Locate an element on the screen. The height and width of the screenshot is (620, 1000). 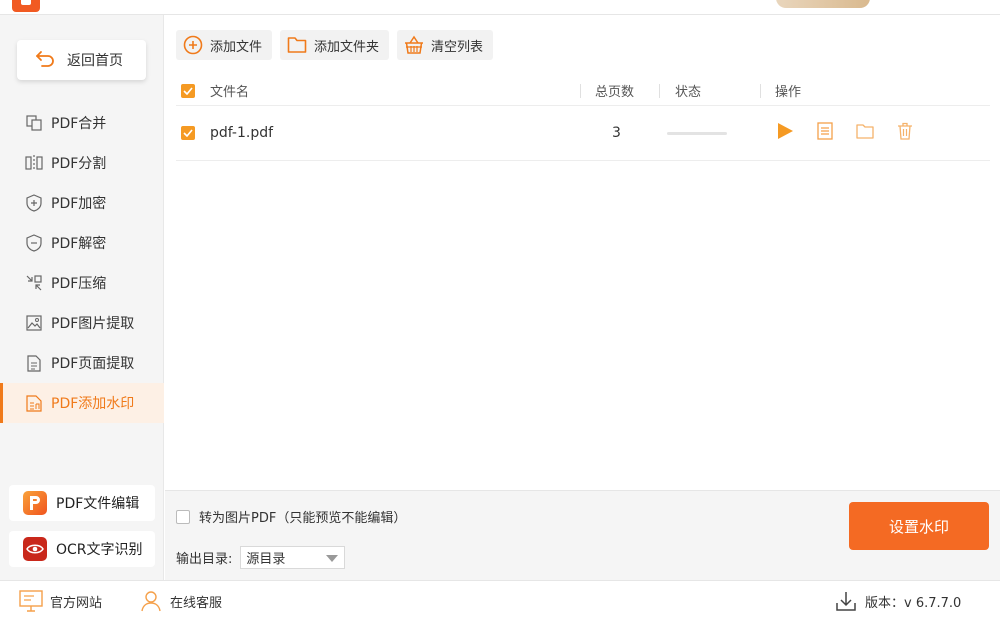
sidebar-item-pdf-image-extract: PDF图片提取 is located at coordinates (82, 323).